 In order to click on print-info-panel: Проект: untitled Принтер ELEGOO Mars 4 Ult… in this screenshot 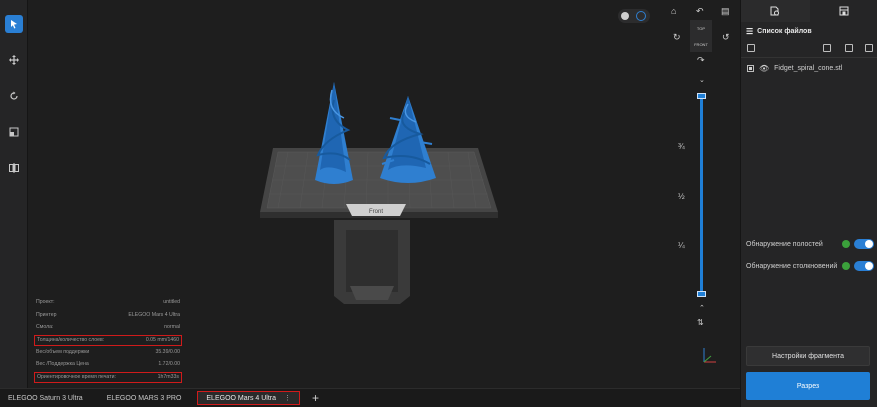, I will do `click(108, 339)`.